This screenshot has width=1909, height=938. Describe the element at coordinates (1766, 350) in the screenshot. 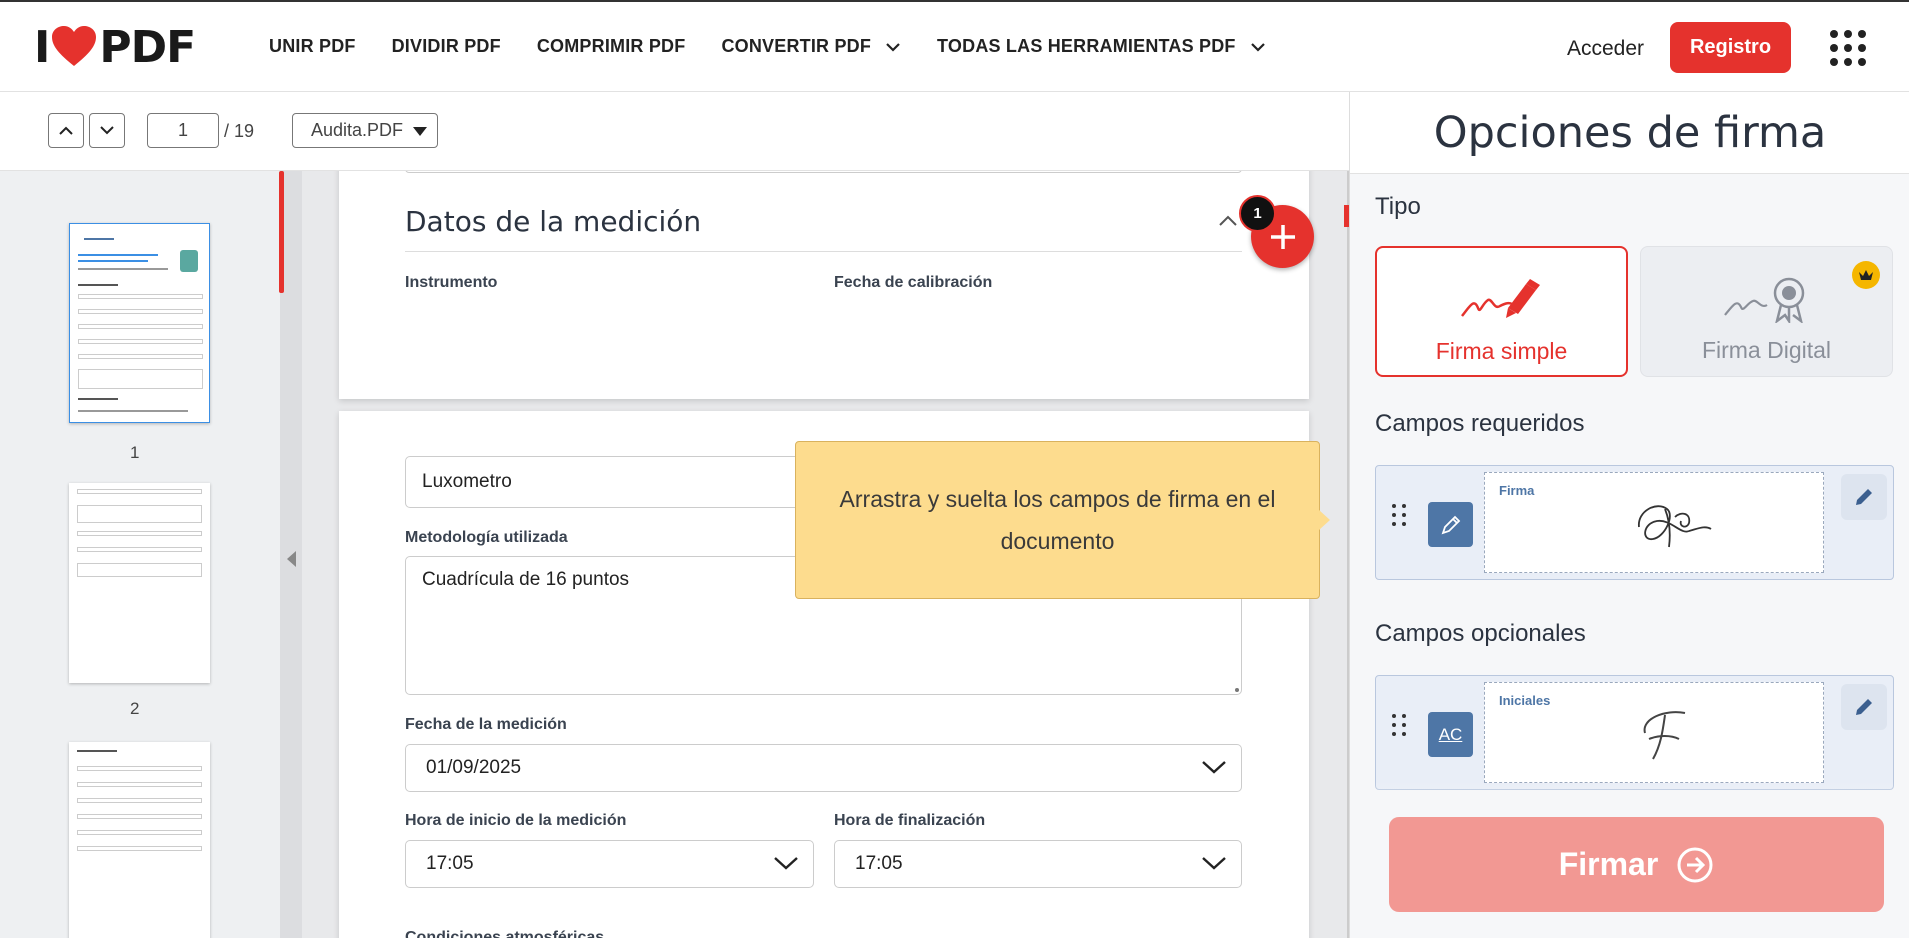

I see `digital-signature-label: Firma Digital` at that location.